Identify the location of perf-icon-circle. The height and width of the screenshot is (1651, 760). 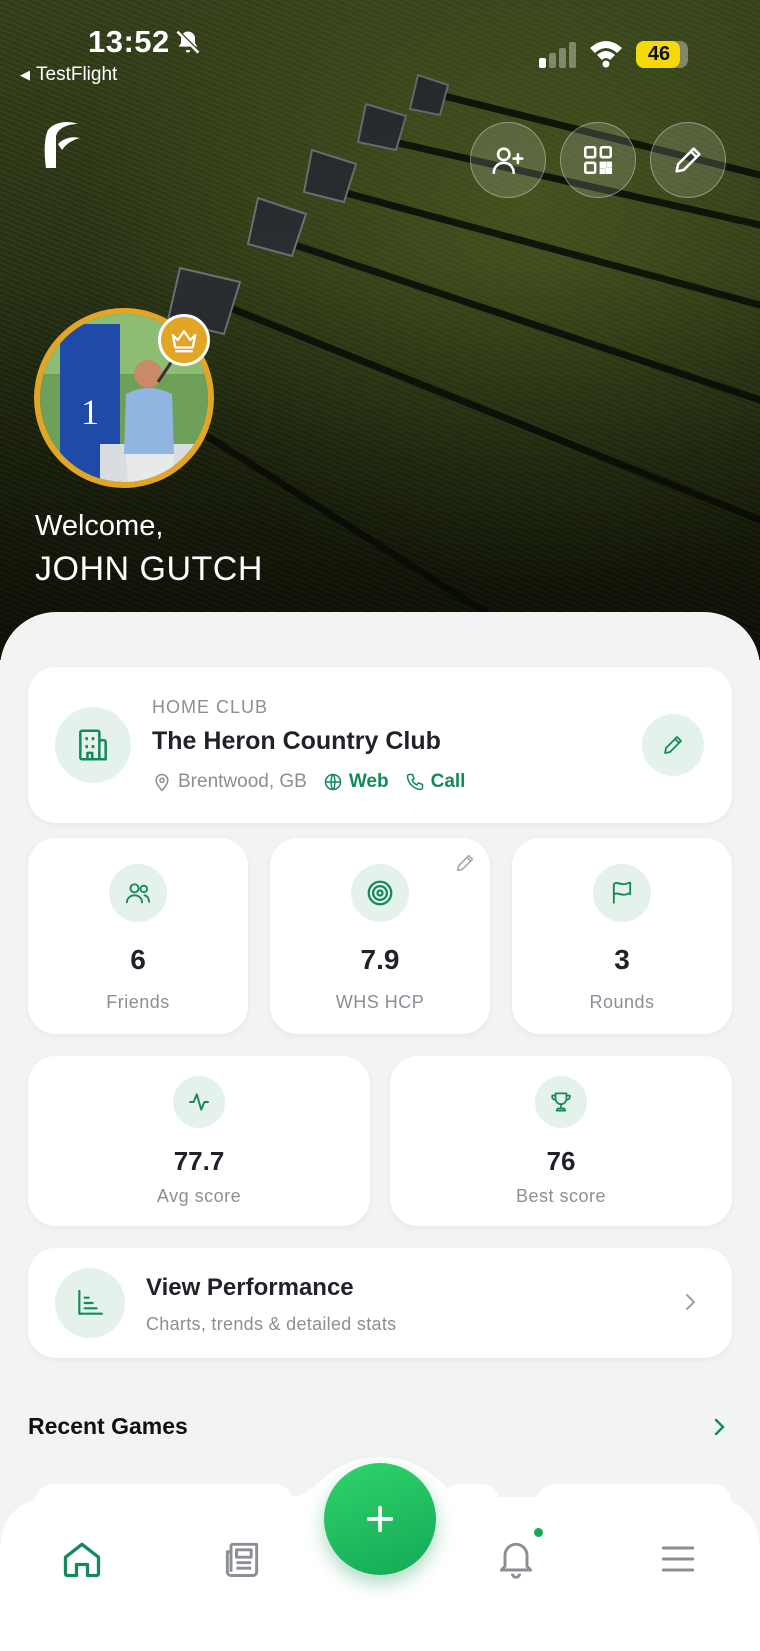
(90, 1303).